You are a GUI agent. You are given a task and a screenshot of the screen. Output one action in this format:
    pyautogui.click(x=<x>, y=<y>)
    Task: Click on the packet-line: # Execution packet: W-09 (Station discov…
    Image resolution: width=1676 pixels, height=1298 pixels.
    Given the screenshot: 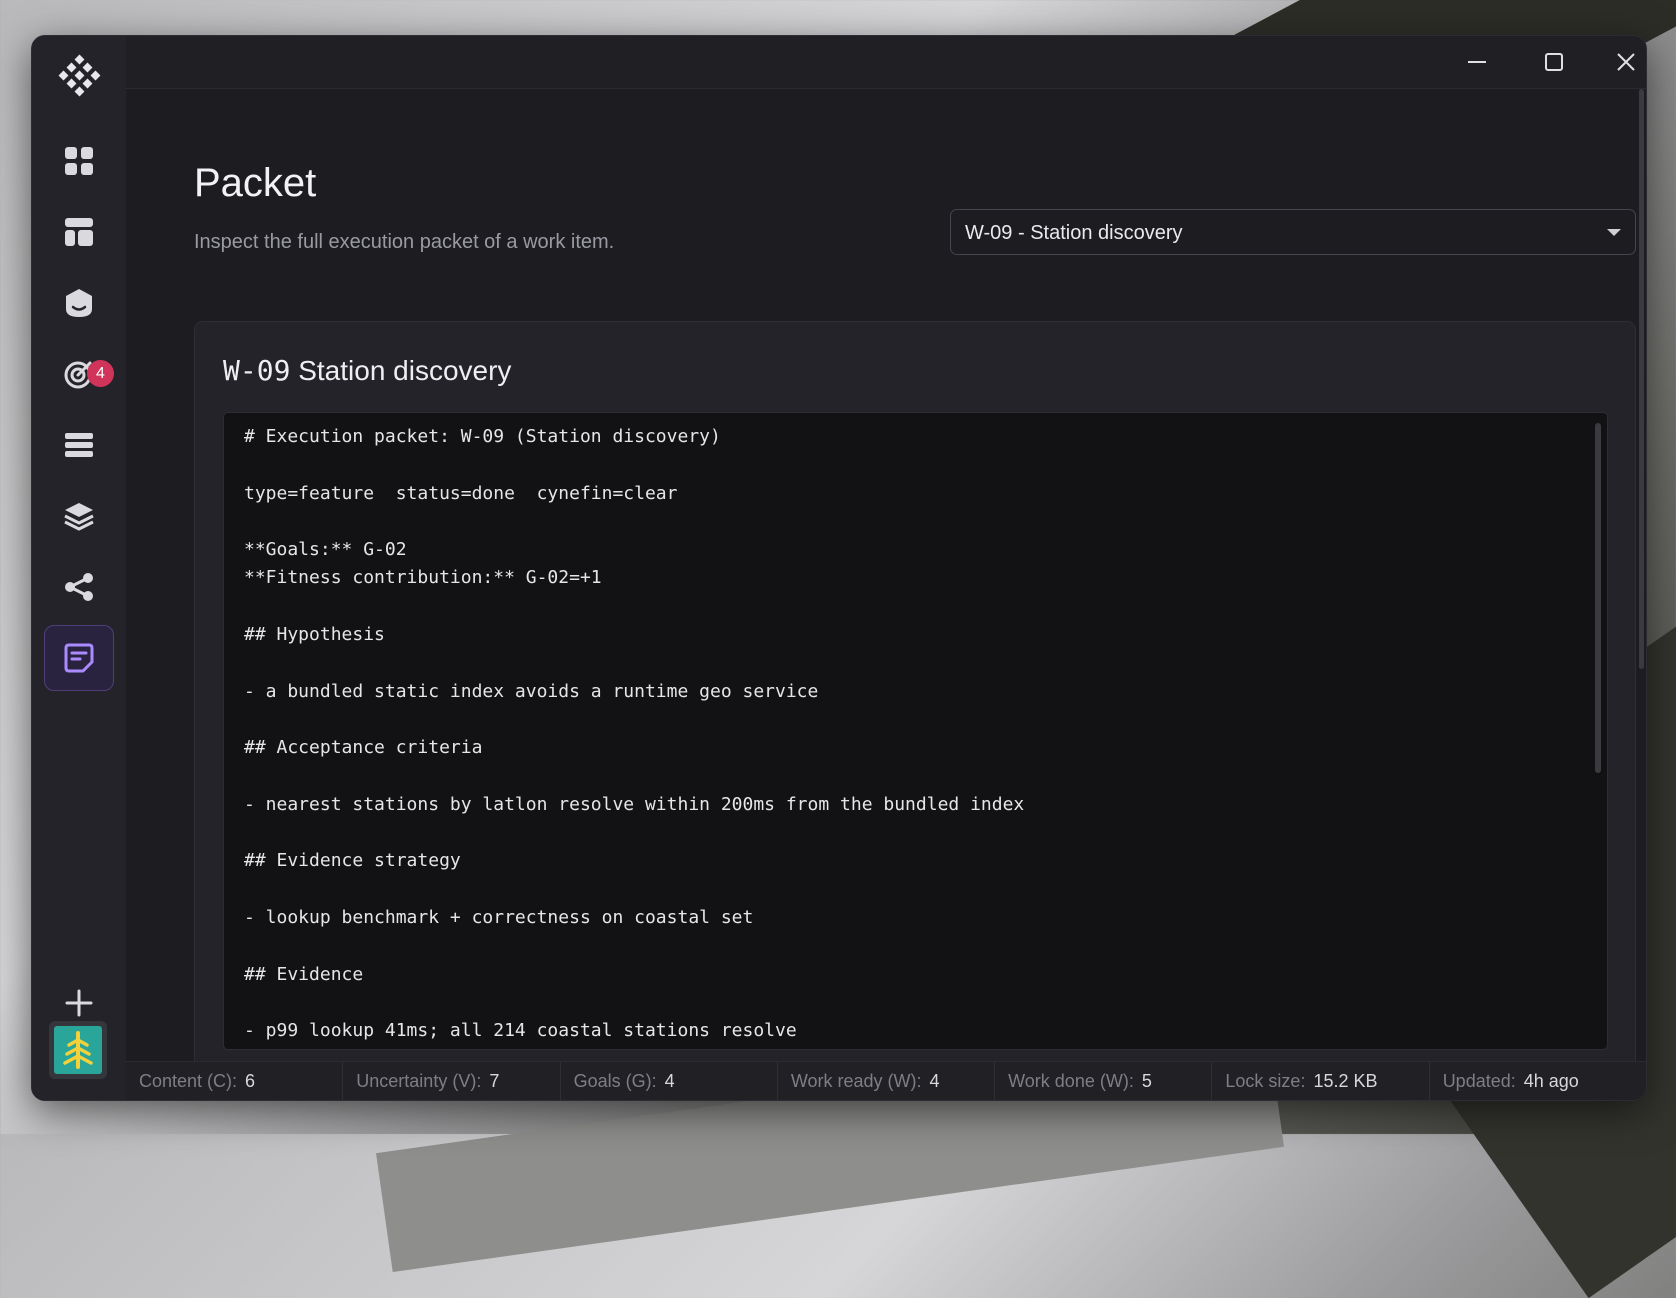 What is the action you would take?
    pyautogui.click(x=482, y=436)
    